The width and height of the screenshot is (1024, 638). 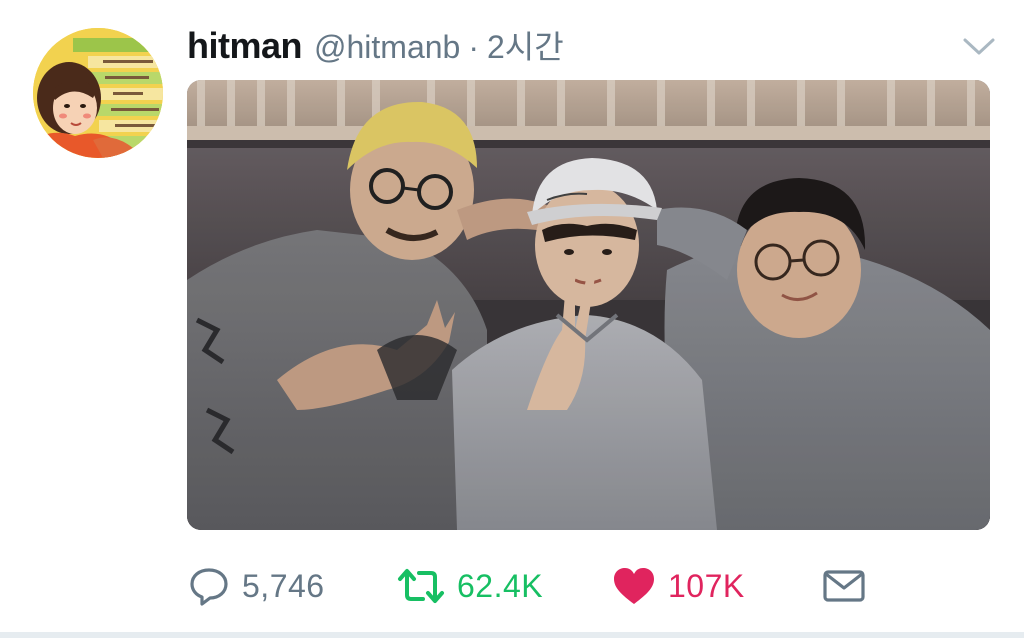 What do you see at coordinates (706, 585) in the screenshot?
I see `like-count: 107K` at bounding box center [706, 585].